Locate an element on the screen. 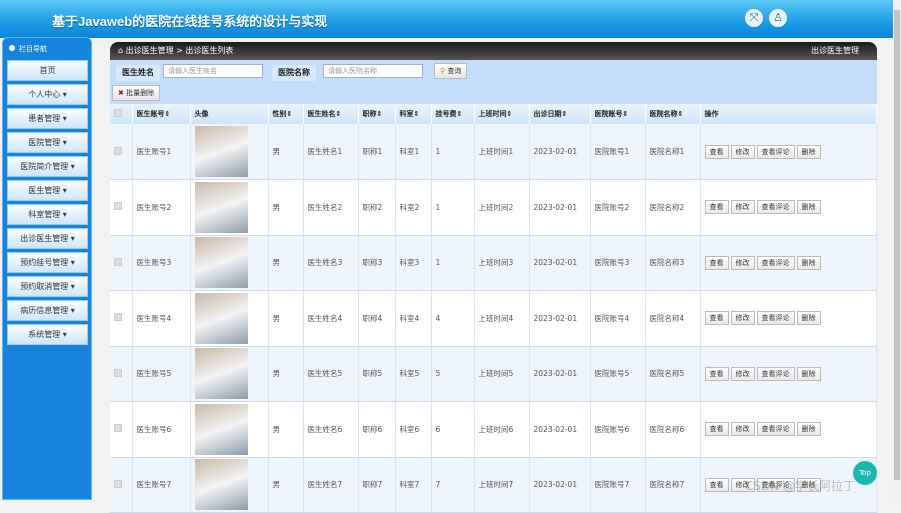  cell: 4 is located at coordinates (453, 318).